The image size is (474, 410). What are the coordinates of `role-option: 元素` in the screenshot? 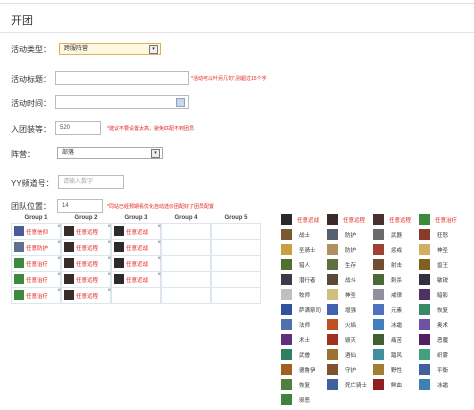 It's located at (396, 309).